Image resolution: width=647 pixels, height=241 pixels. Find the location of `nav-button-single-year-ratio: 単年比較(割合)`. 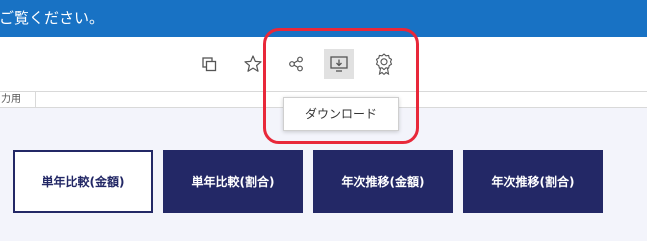

nav-button-single-year-ratio: 単年比較(割合) is located at coordinates (233, 181).